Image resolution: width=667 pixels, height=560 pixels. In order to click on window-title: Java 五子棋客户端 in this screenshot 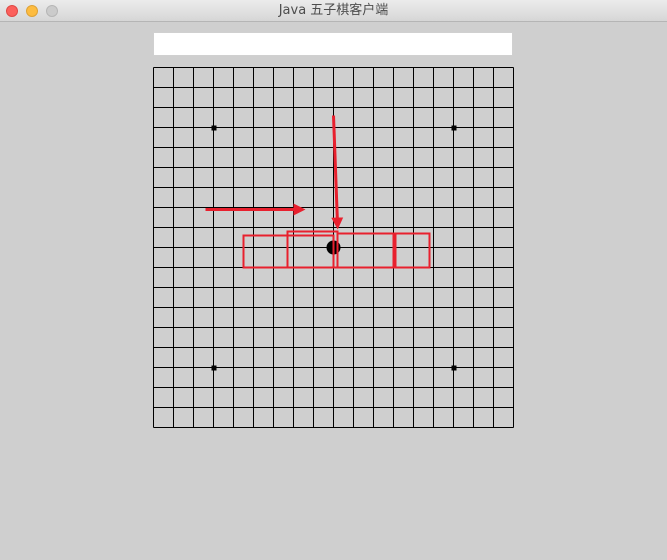, I will do `click(333, 10)`.